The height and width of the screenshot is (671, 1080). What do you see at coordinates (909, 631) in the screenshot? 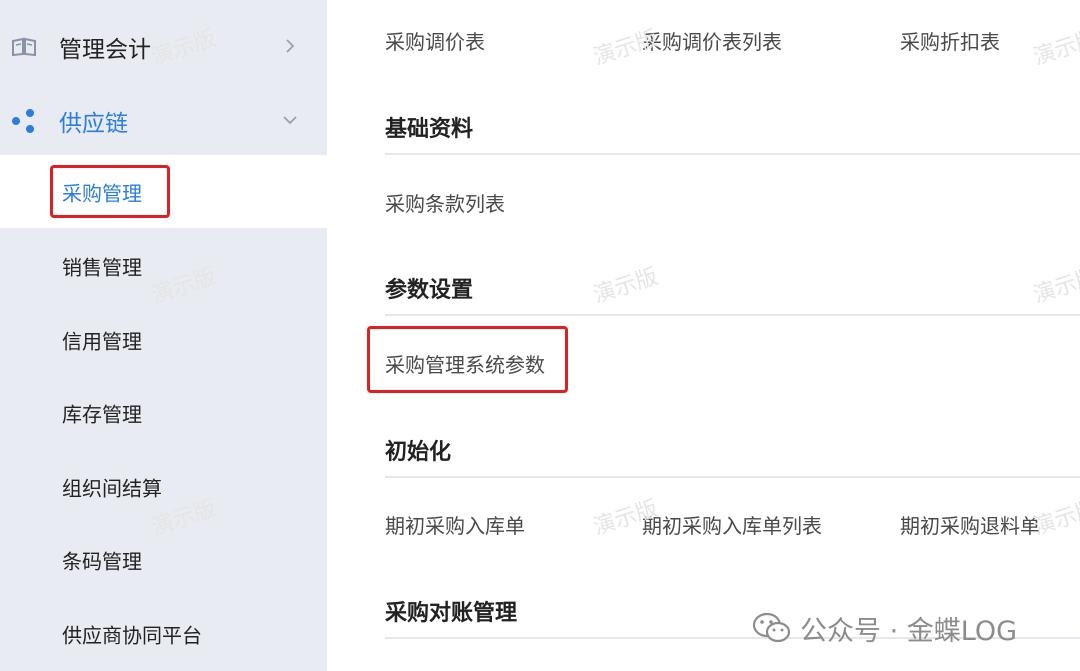
I see `wechat-label-text: 公众号 · 金蝶LOG` at bounding box center [909, 631].